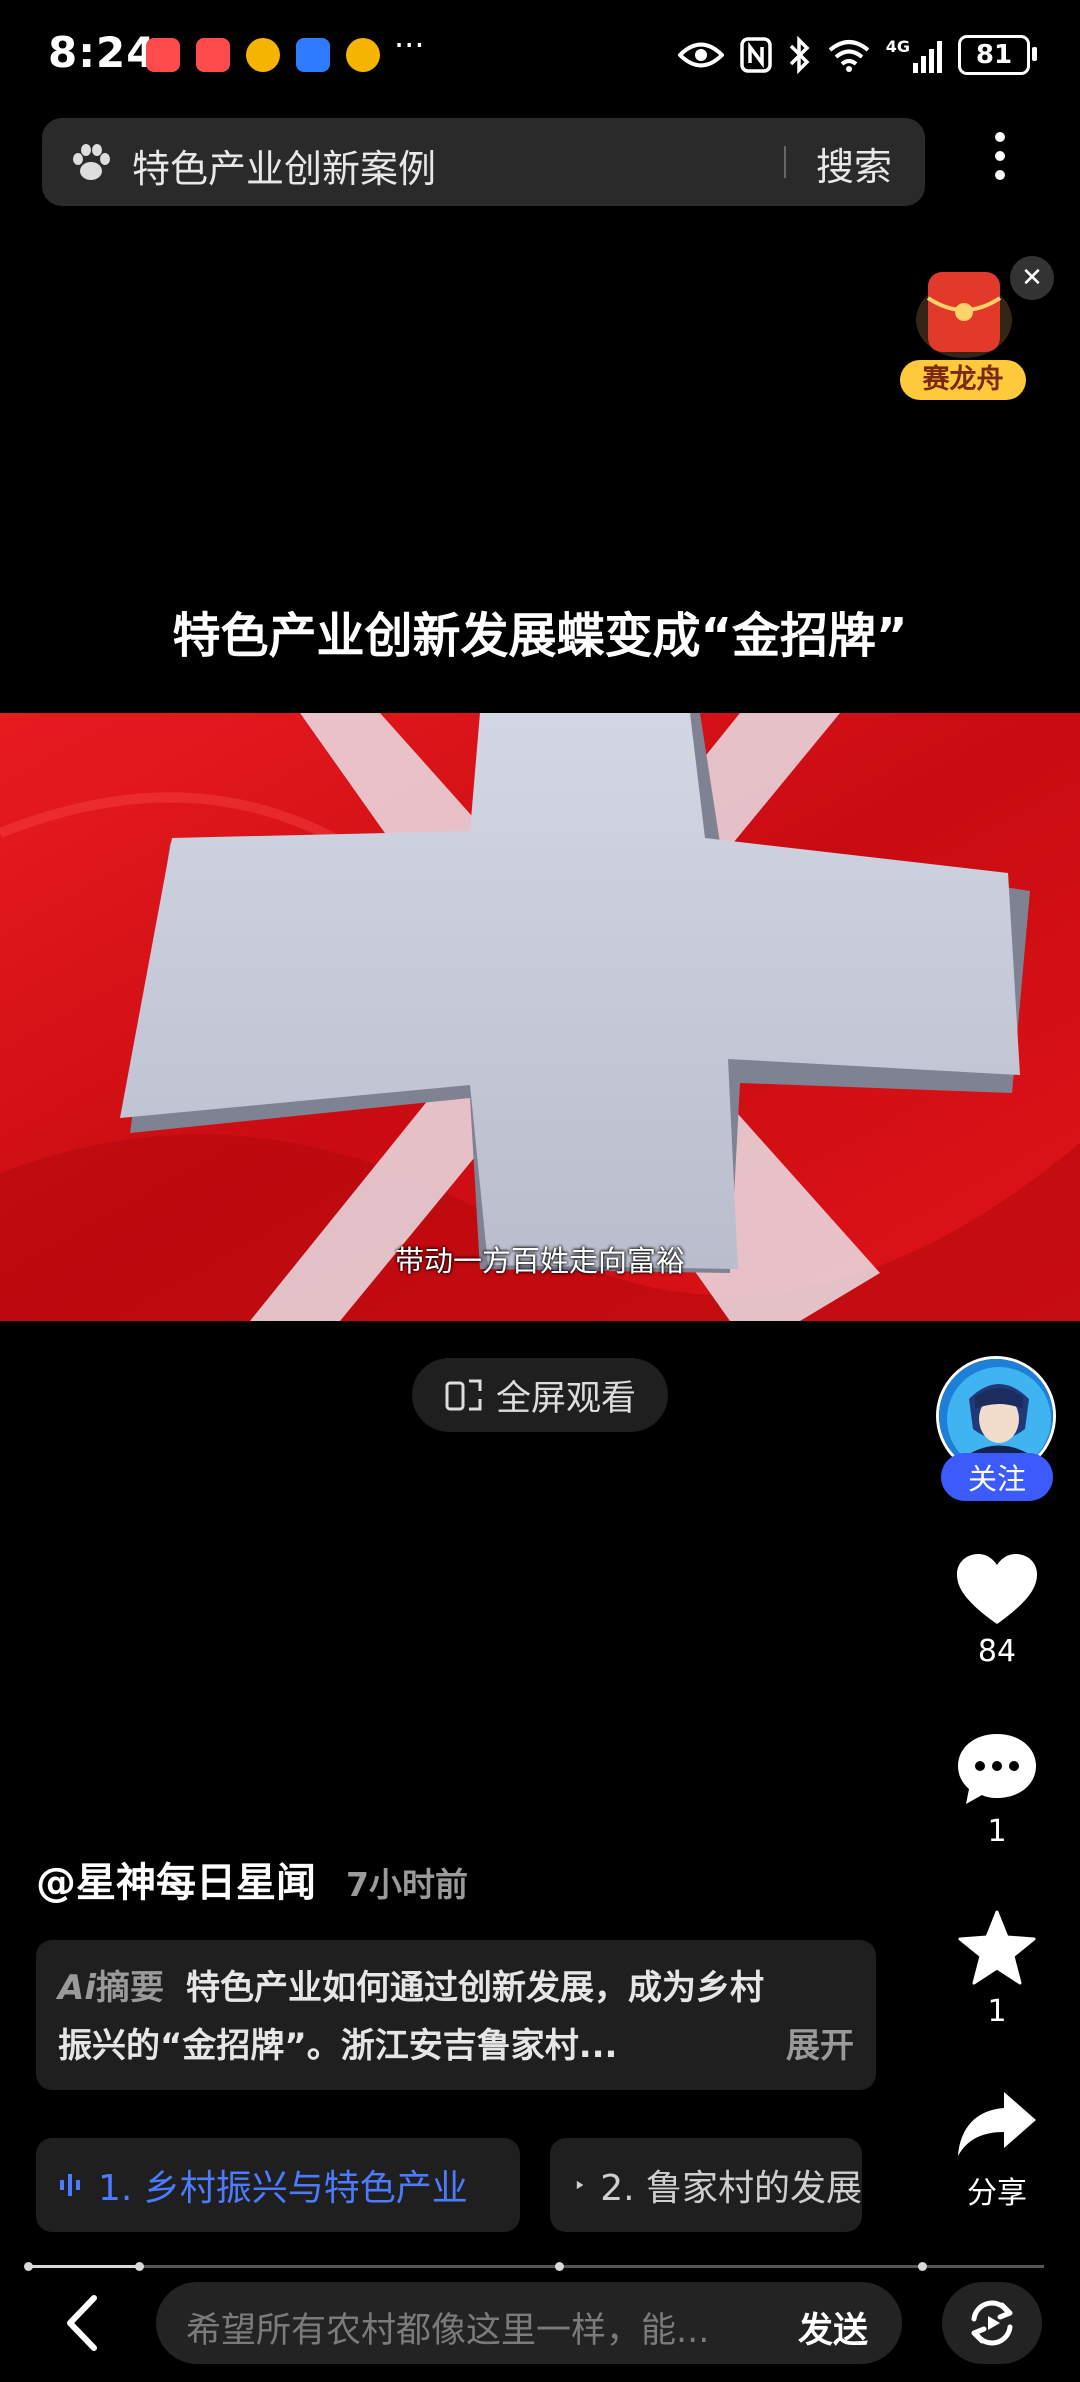 This screenshot has width=1080, height=2382. Describe the element at coordinates (755, 55) in the screenshot. I see `nfc-icon` at that location.